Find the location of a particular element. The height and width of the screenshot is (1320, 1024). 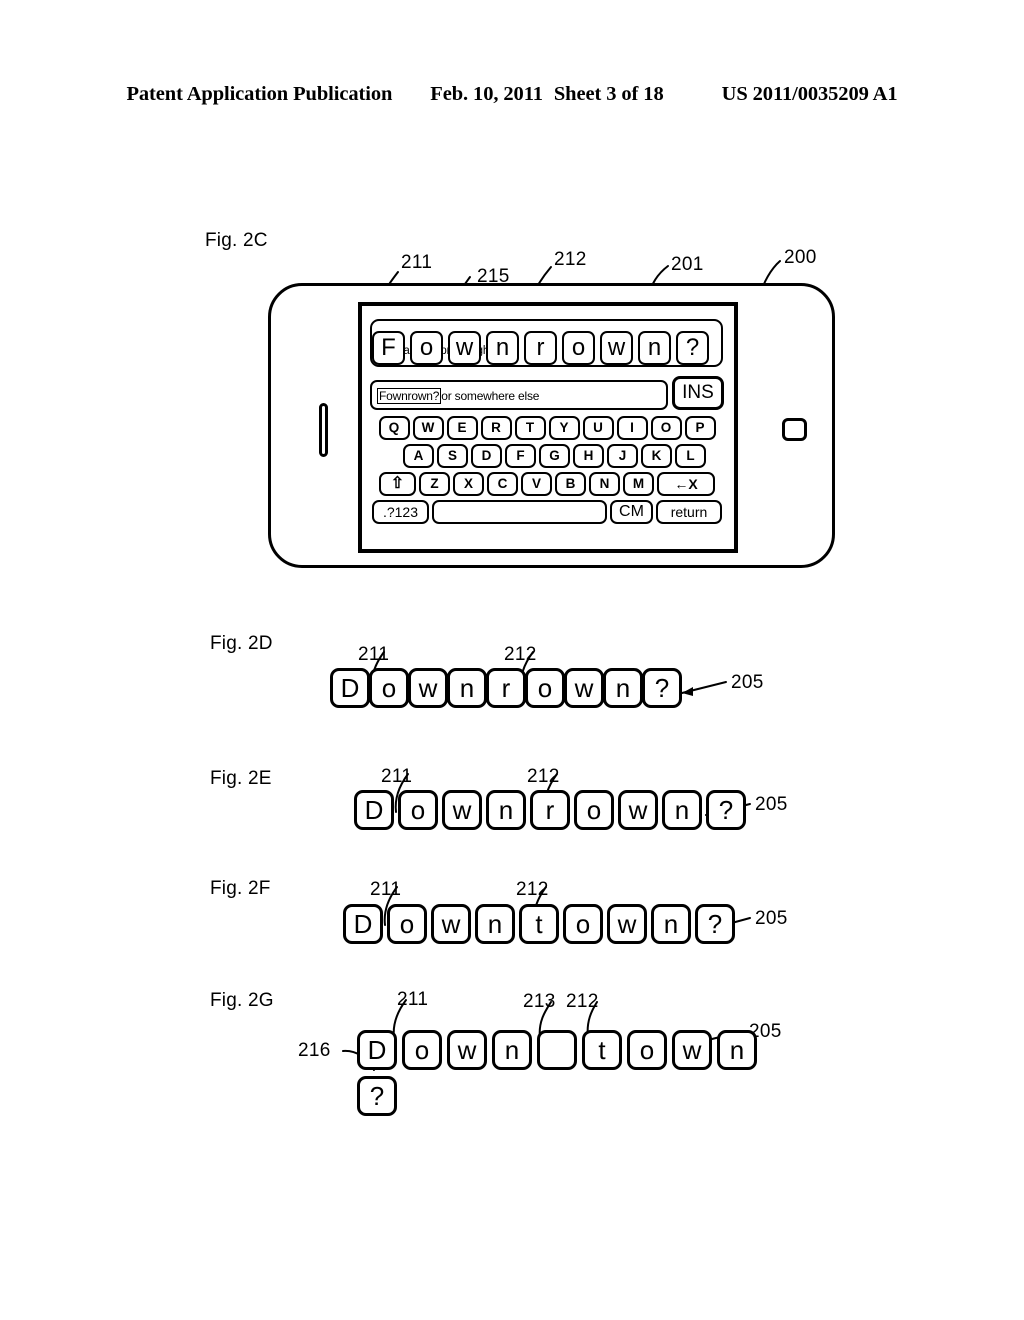

return-key: return is located at coordinates (689, 512).